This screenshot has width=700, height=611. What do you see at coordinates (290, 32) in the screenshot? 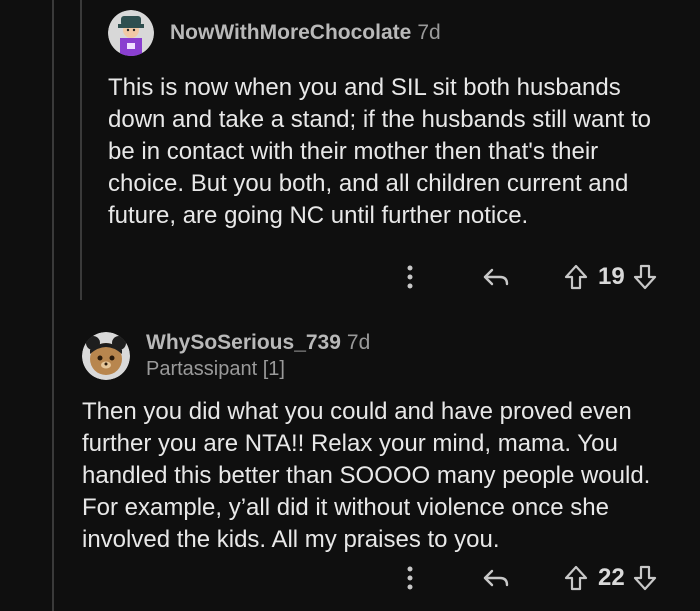
I see `username: NowWithMoreChocolate` at bounding box center [290, 32].